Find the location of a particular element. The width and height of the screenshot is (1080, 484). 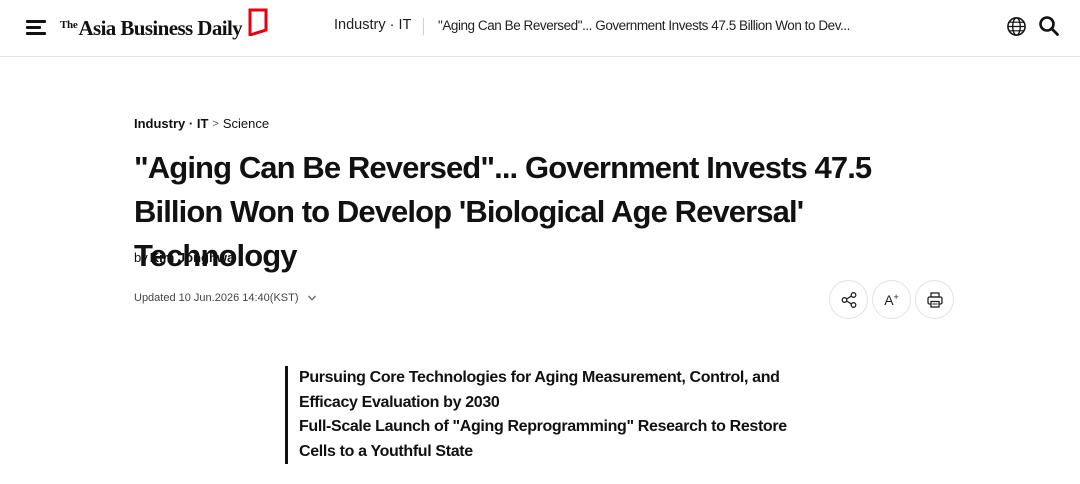

logo-text: TheAsia Business Daily is located at coordinates (151, 28).